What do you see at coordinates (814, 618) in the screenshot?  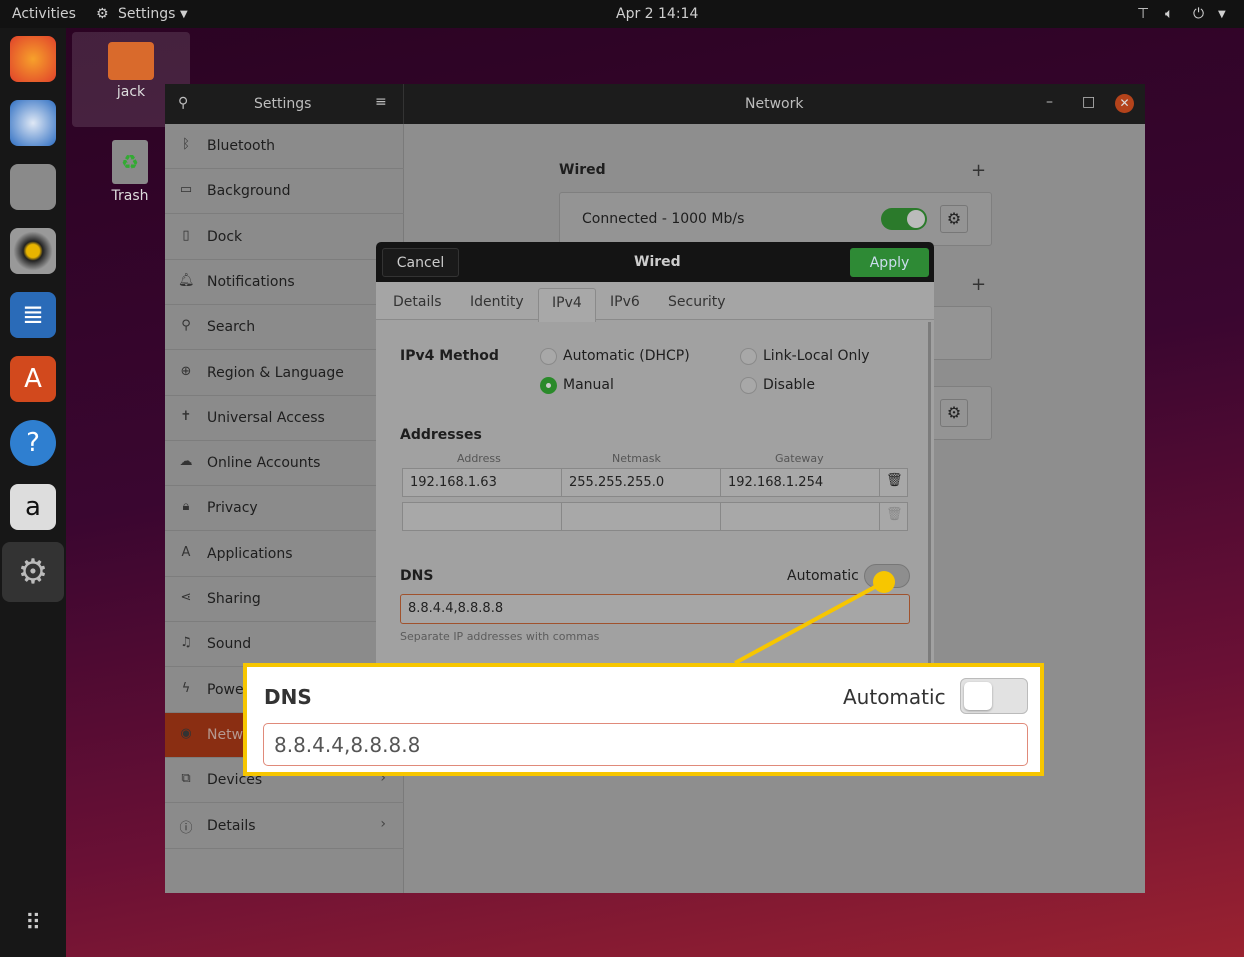 I see `callout-connector` at bounding box center [814, 618].